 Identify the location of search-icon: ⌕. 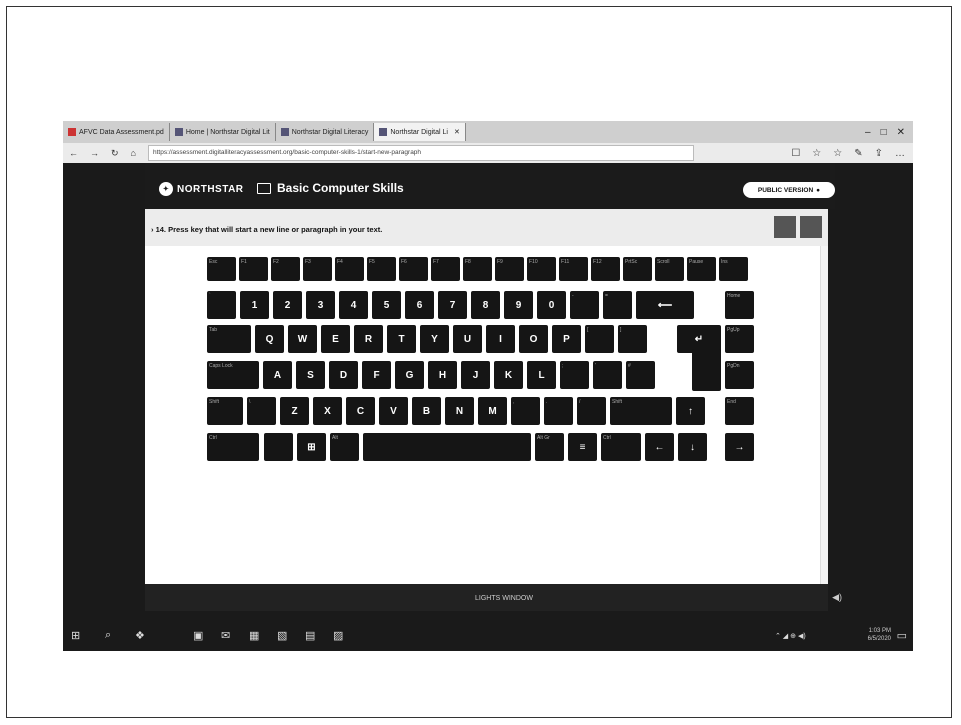
(108, 635).